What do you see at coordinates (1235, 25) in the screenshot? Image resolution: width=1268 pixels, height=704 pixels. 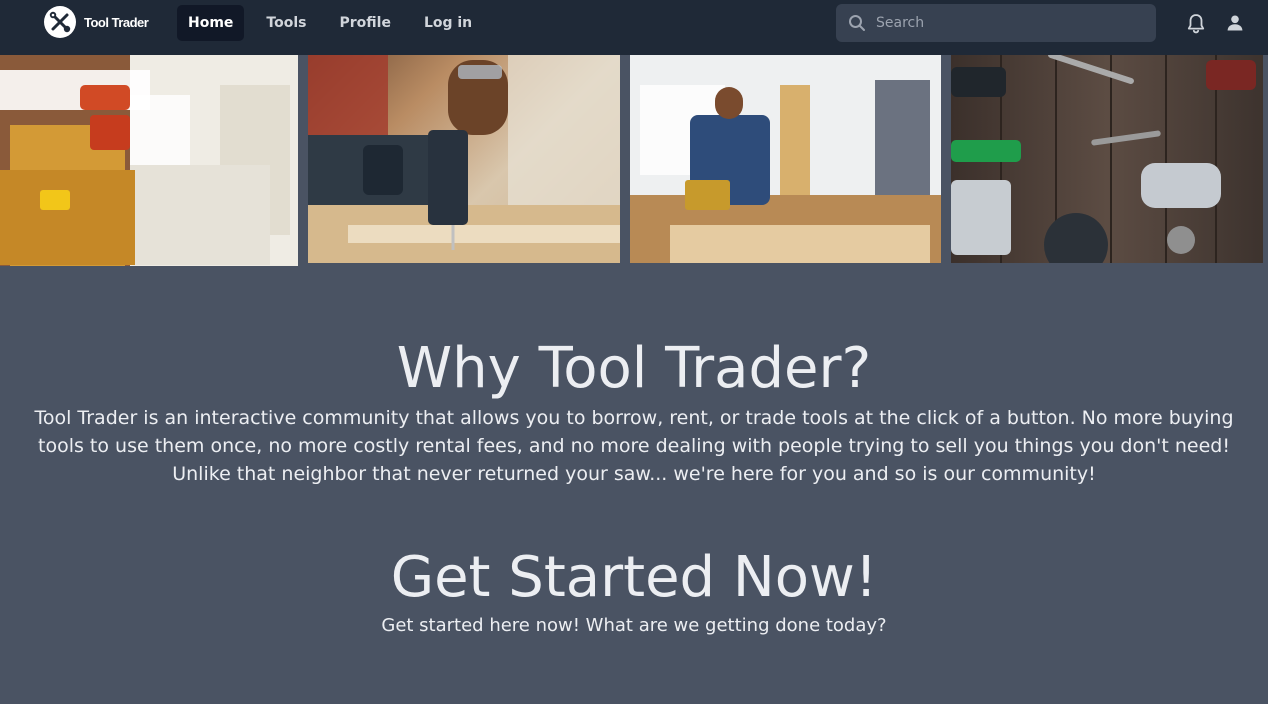 I see `user-icon` at bounding box center [1235, 25].